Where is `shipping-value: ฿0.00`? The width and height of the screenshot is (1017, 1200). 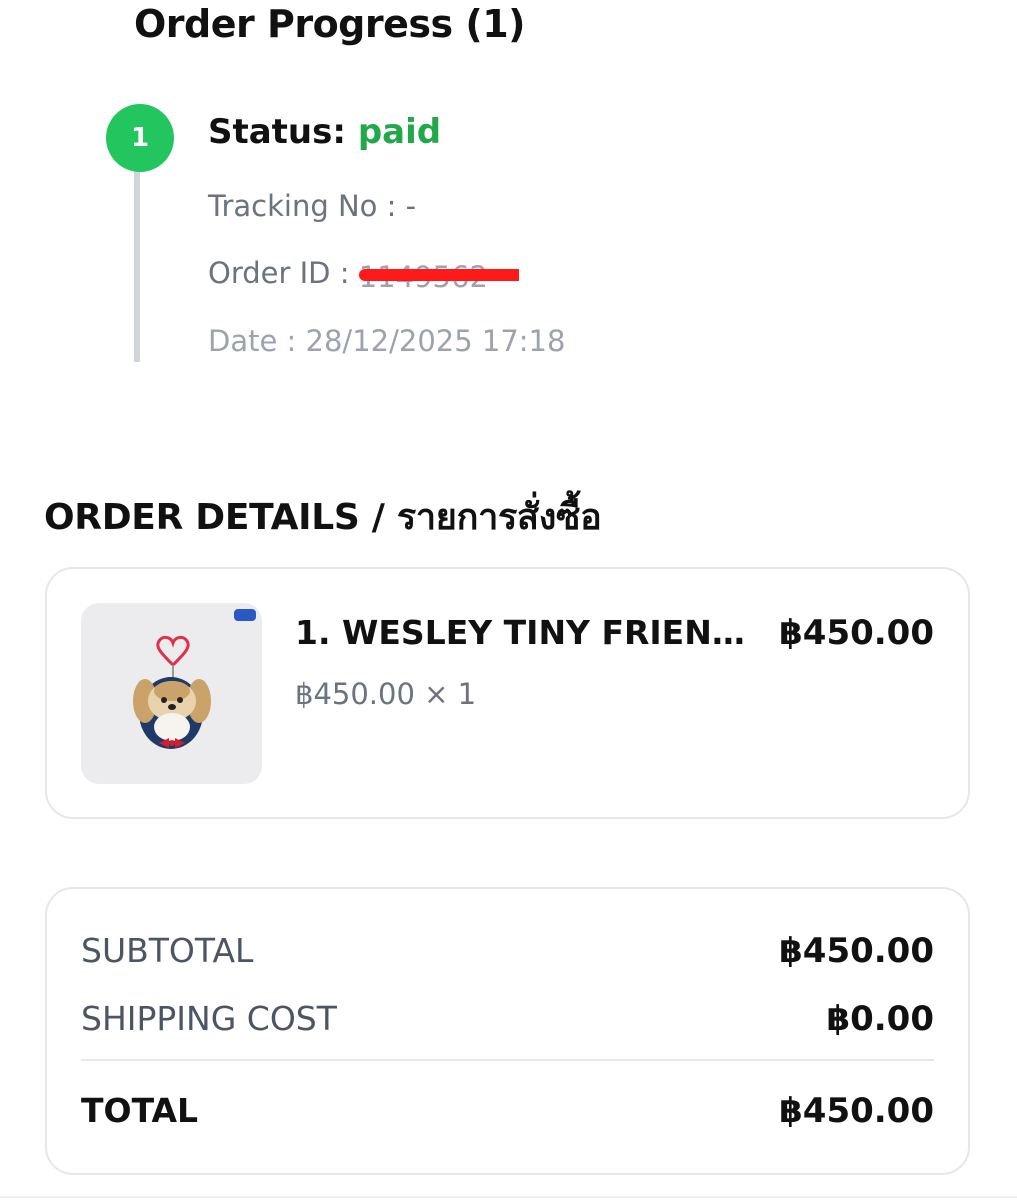 shipping-value: ฿0.00 is located at coordinates (880, 1019).